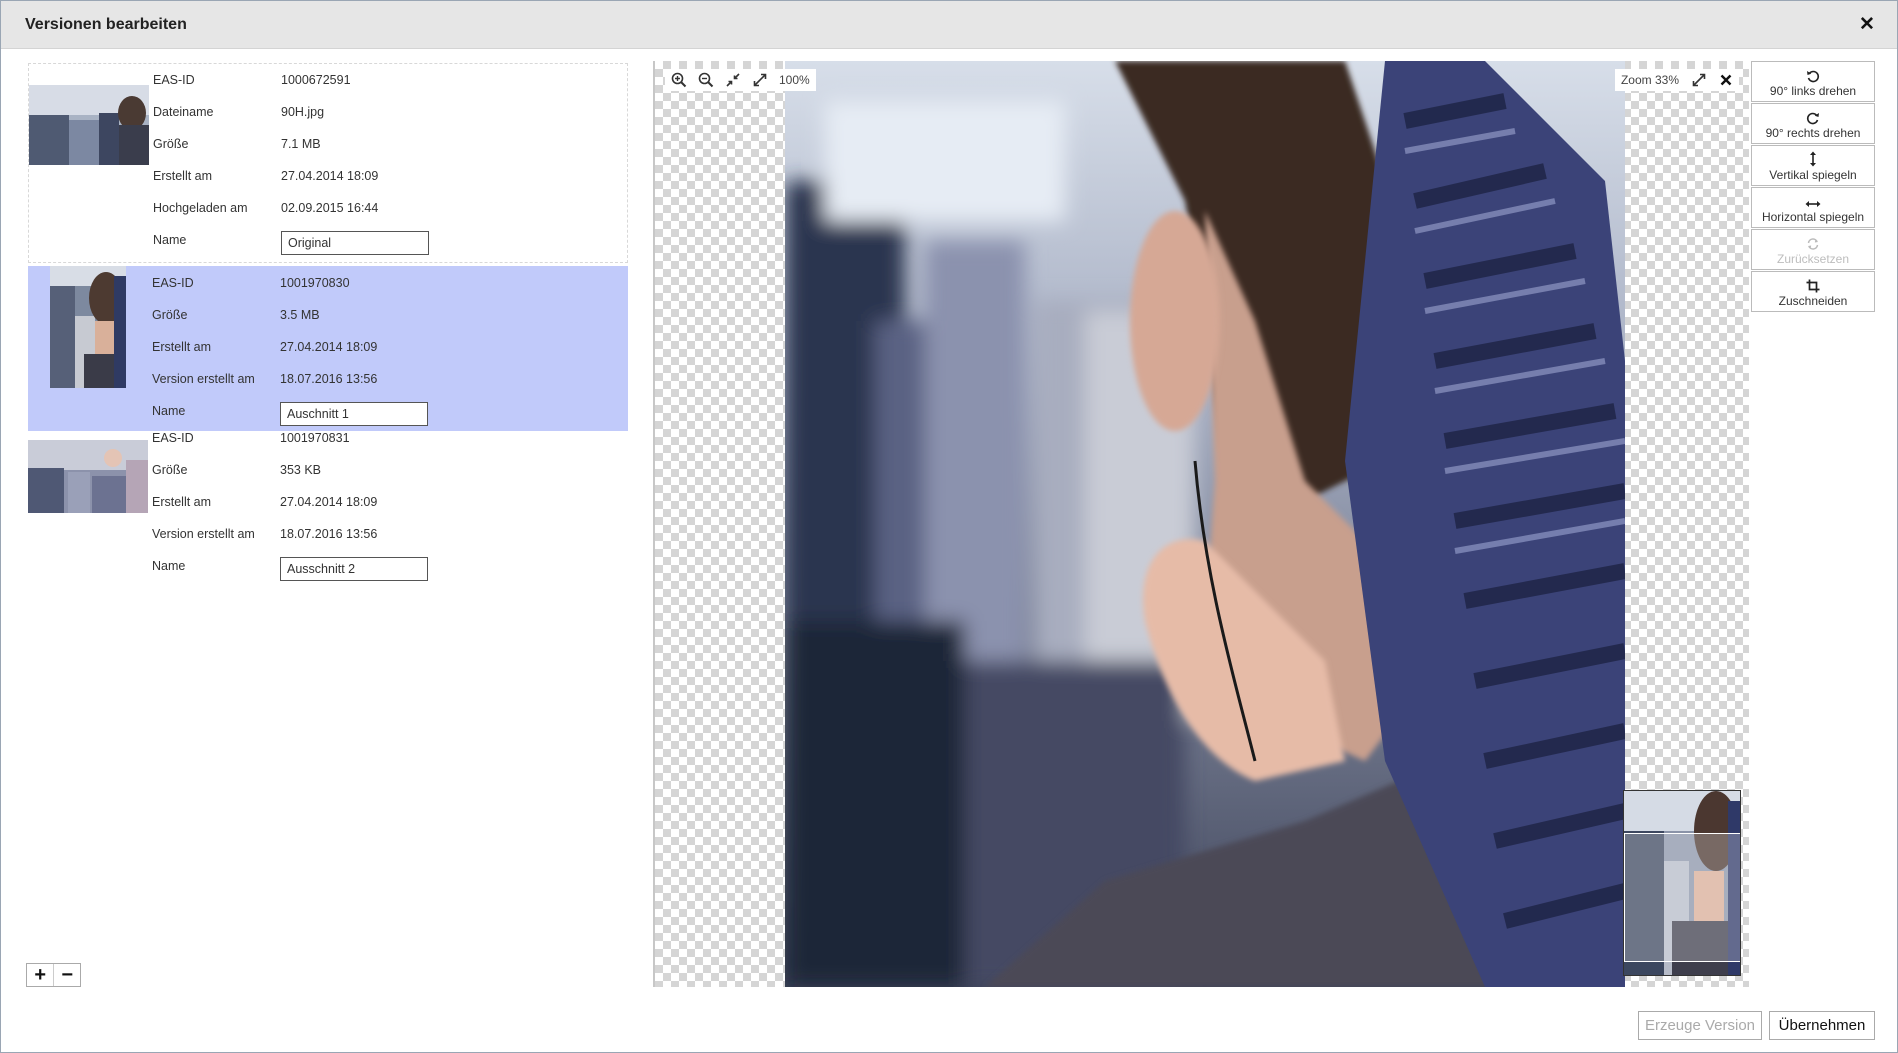  I want to click on tool-label: 90° links drehen, so click(1813, 91).